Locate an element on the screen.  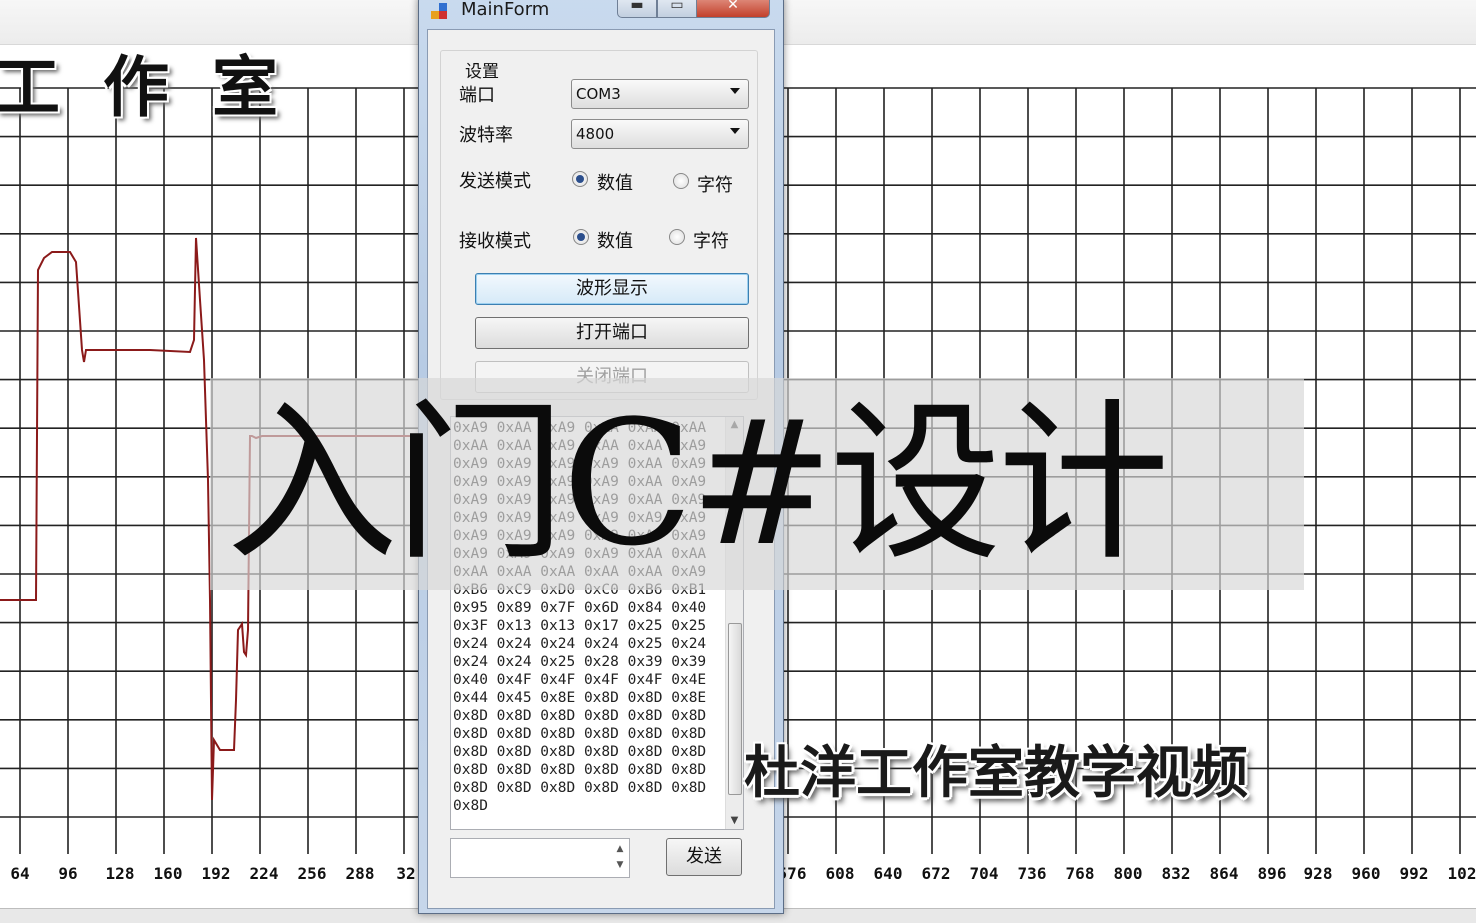
scroll-thumb: ——— is located at coordinates (735, 709).